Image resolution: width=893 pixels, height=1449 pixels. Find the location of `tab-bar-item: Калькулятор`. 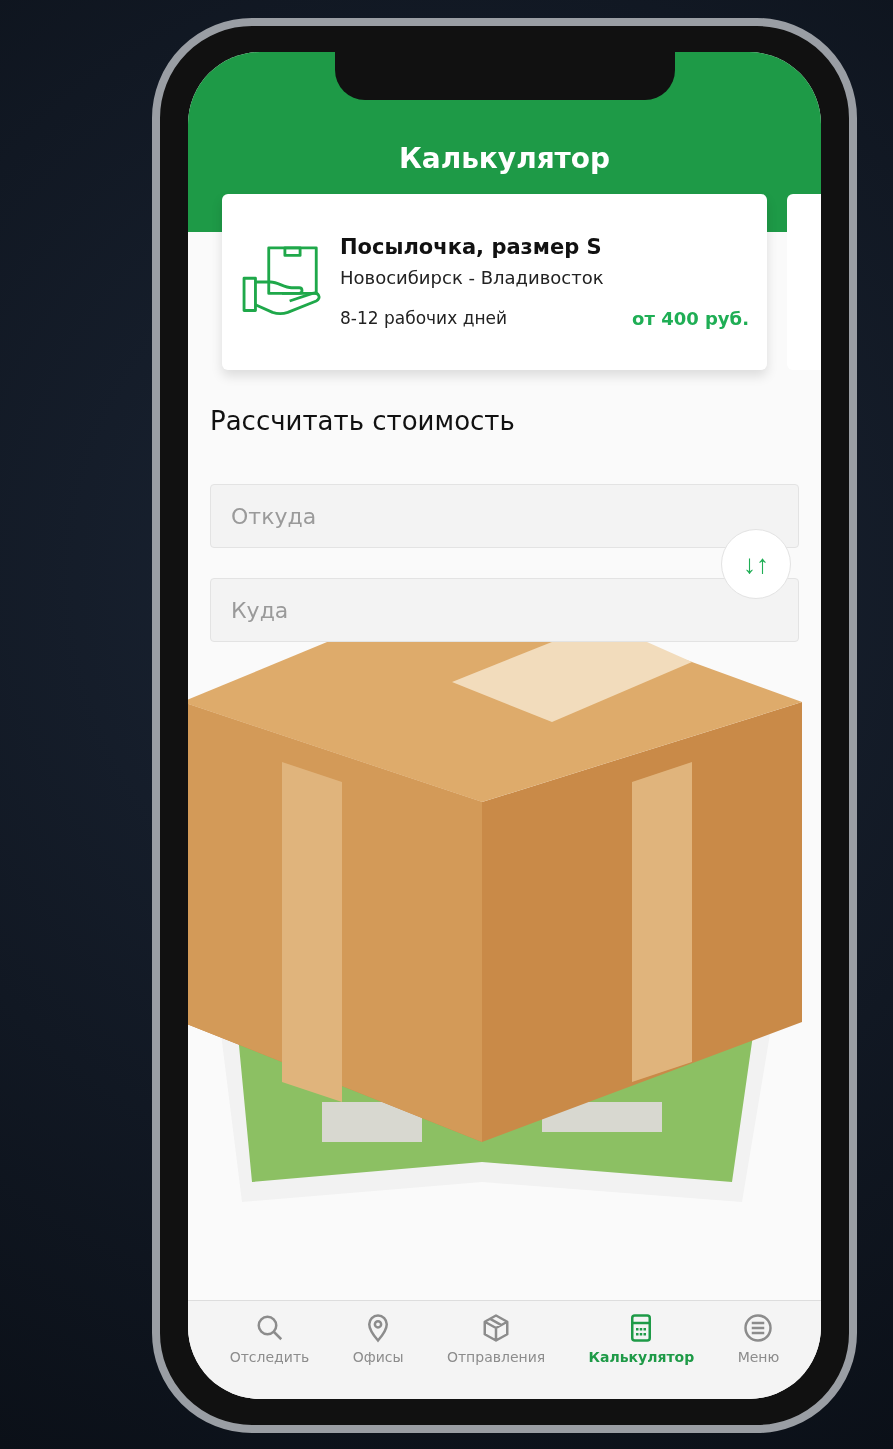

tab-bar-item: Калькулятор is located at coordinates (641, 1345).